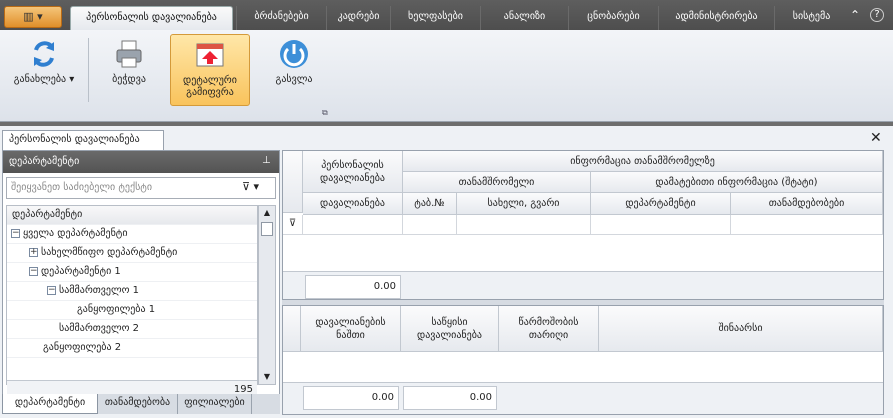 This screenshot has width=893, height=418. Describe the element at coordinates (210, 86) in the screenshot. I see `export-label: დეტალური გამიფვრა` at that location.